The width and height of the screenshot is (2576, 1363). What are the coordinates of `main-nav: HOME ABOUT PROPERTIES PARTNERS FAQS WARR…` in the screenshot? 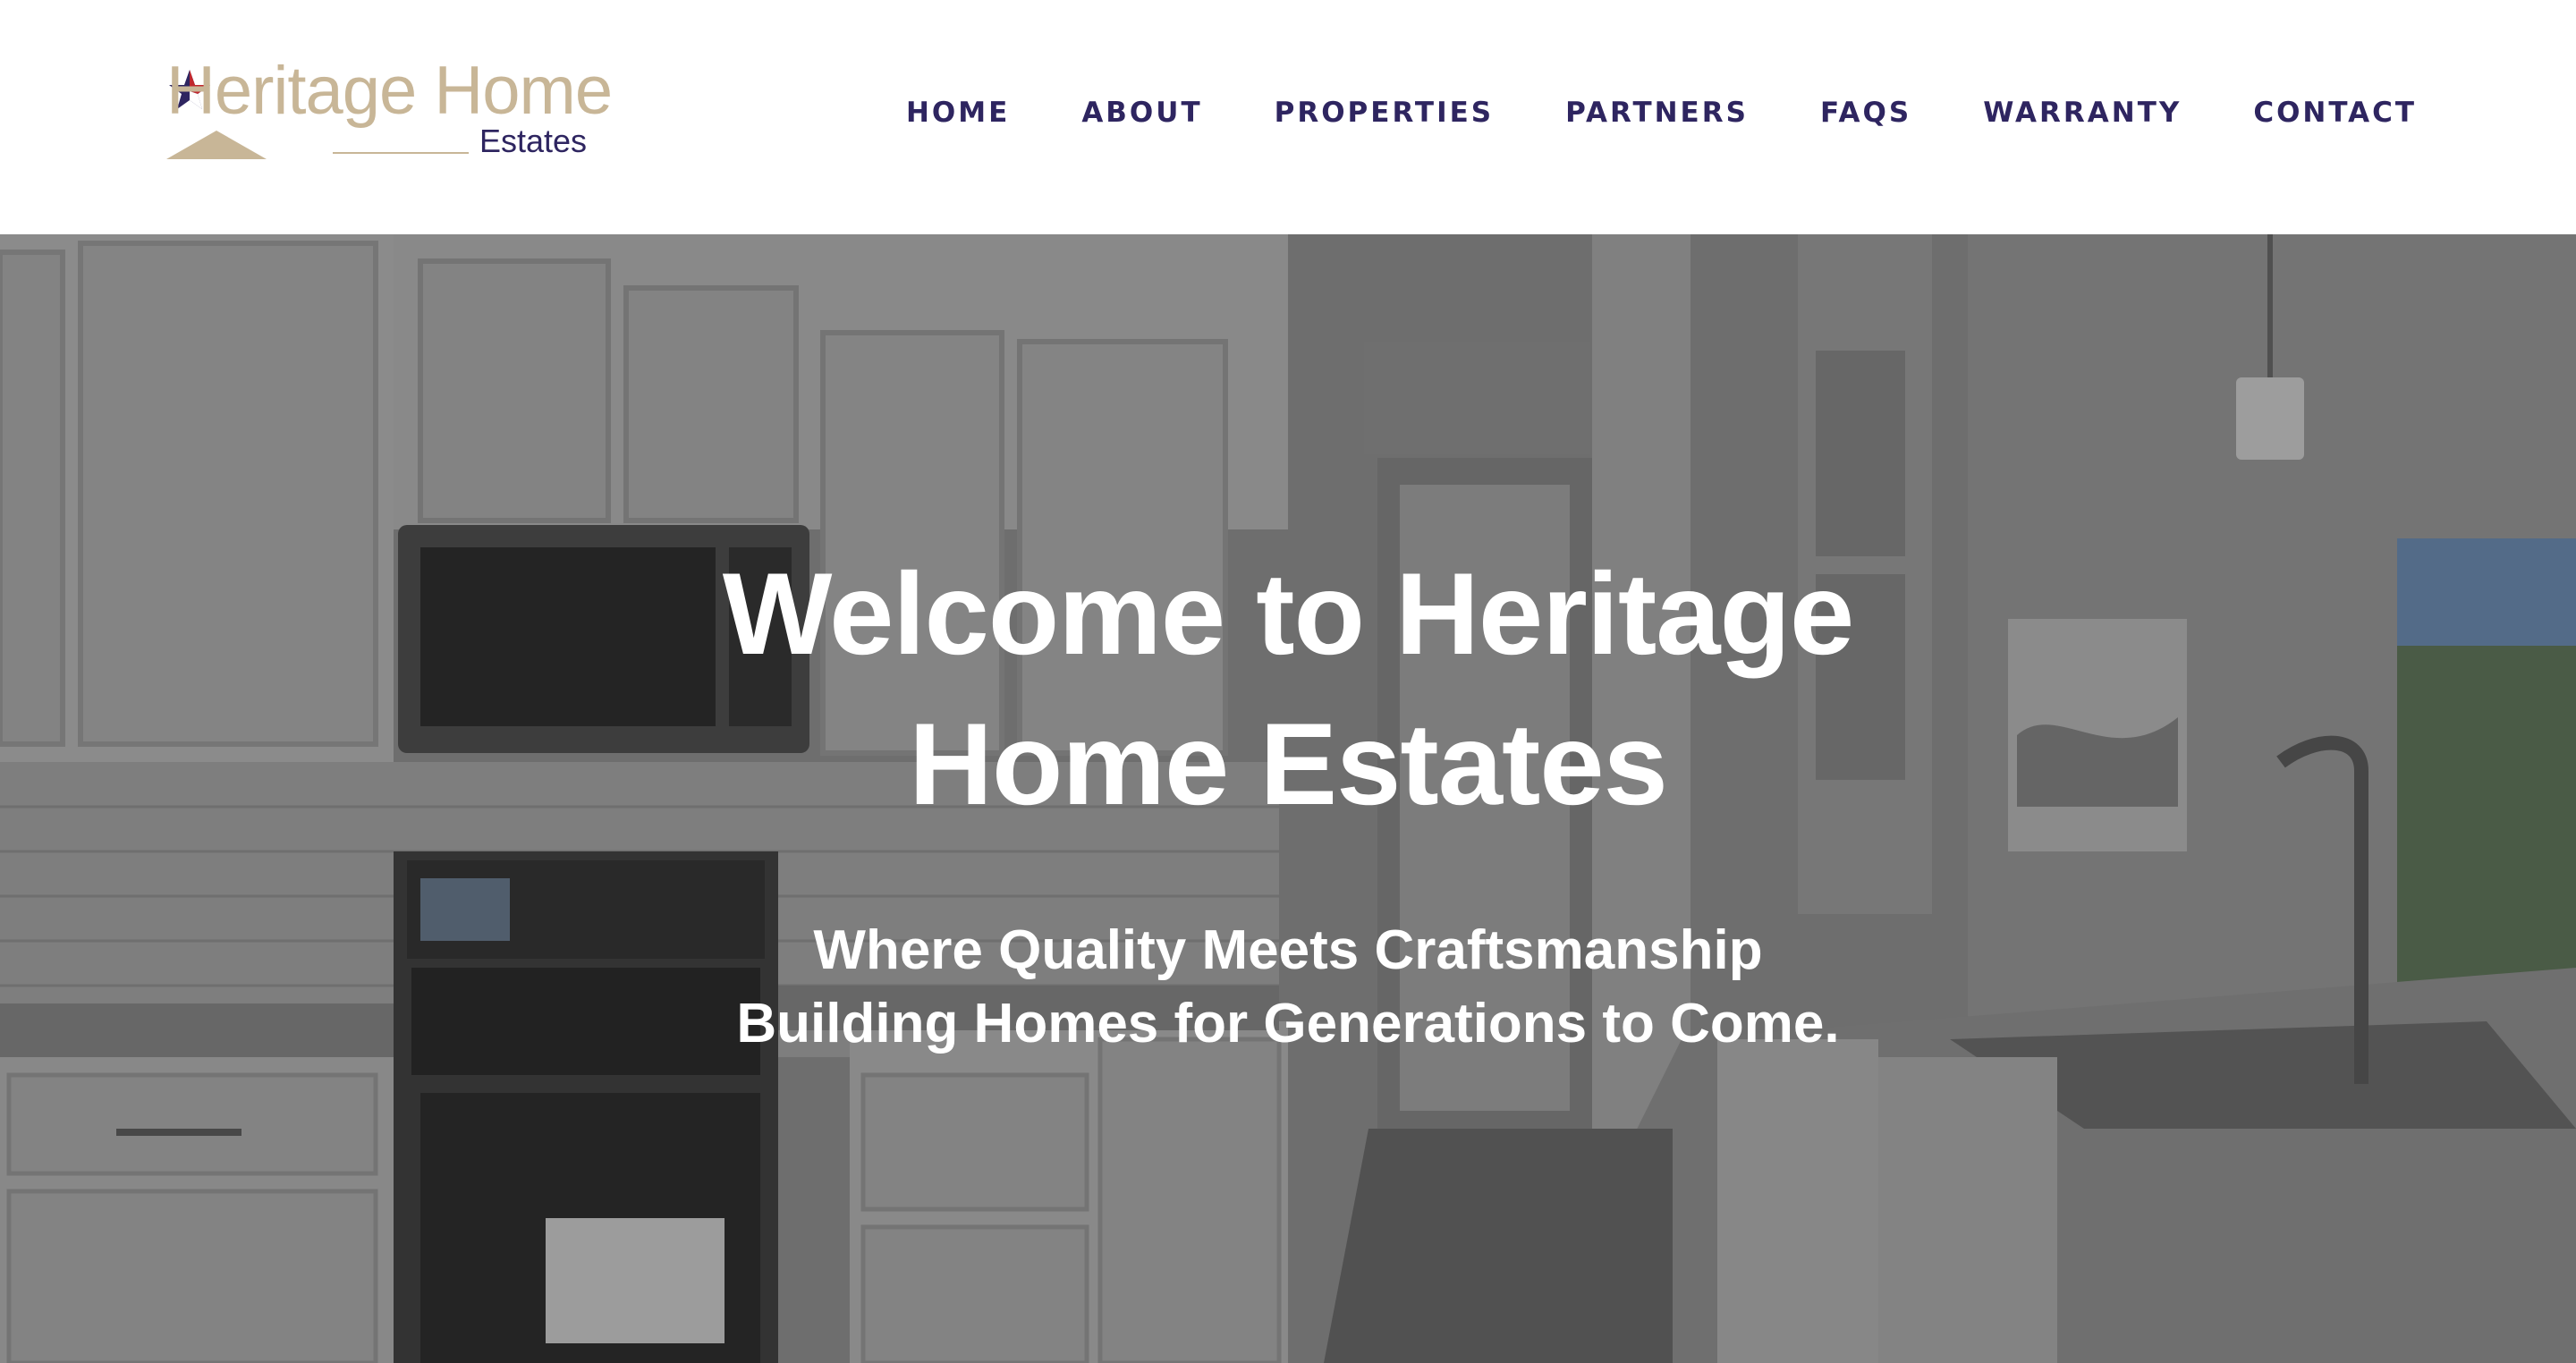 It's located at (1661, 113).